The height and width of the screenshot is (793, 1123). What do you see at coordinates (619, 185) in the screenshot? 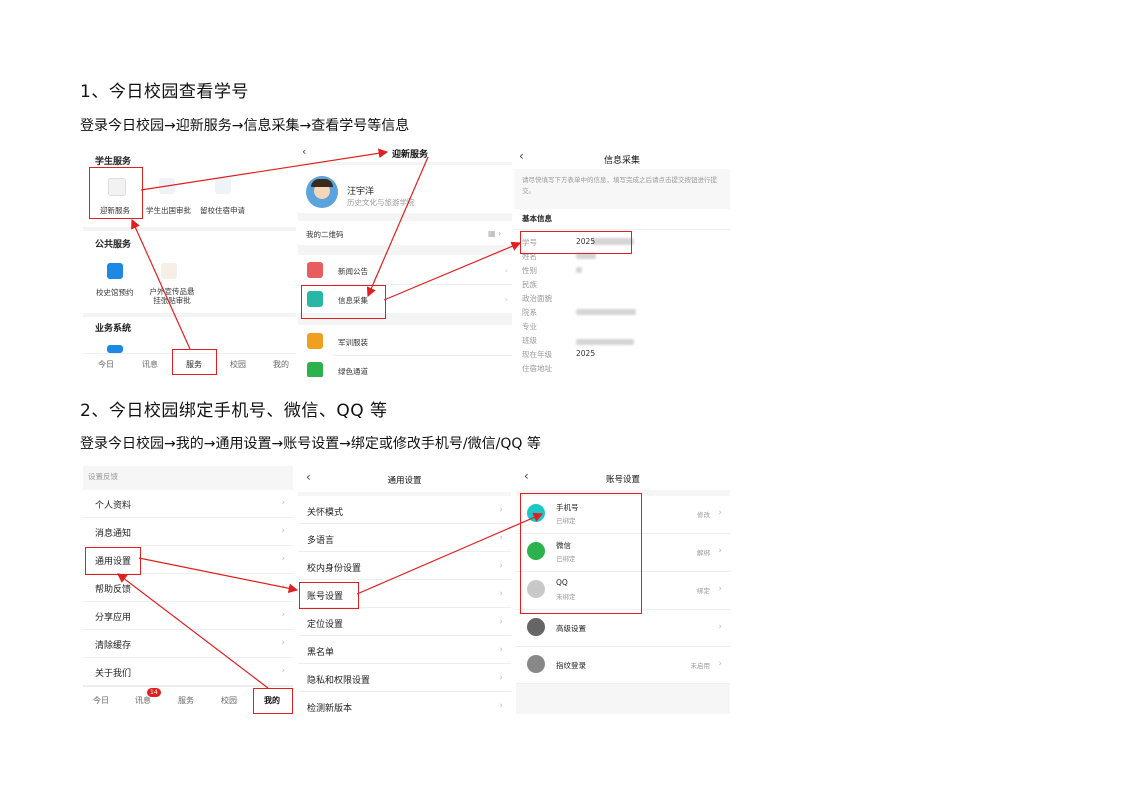
I see `form-notice: 请尽快填写下方表单中的信息，填写完成之后请点击提交按钮进行提交。` at bounding box center [619, 185].